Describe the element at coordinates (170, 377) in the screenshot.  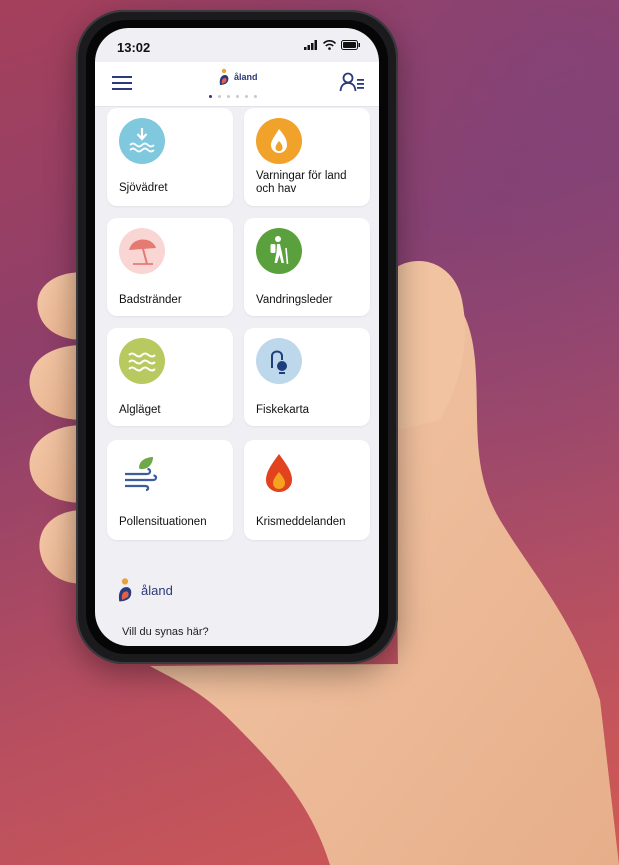
I see `tile-algläget: Algläget` at that location.